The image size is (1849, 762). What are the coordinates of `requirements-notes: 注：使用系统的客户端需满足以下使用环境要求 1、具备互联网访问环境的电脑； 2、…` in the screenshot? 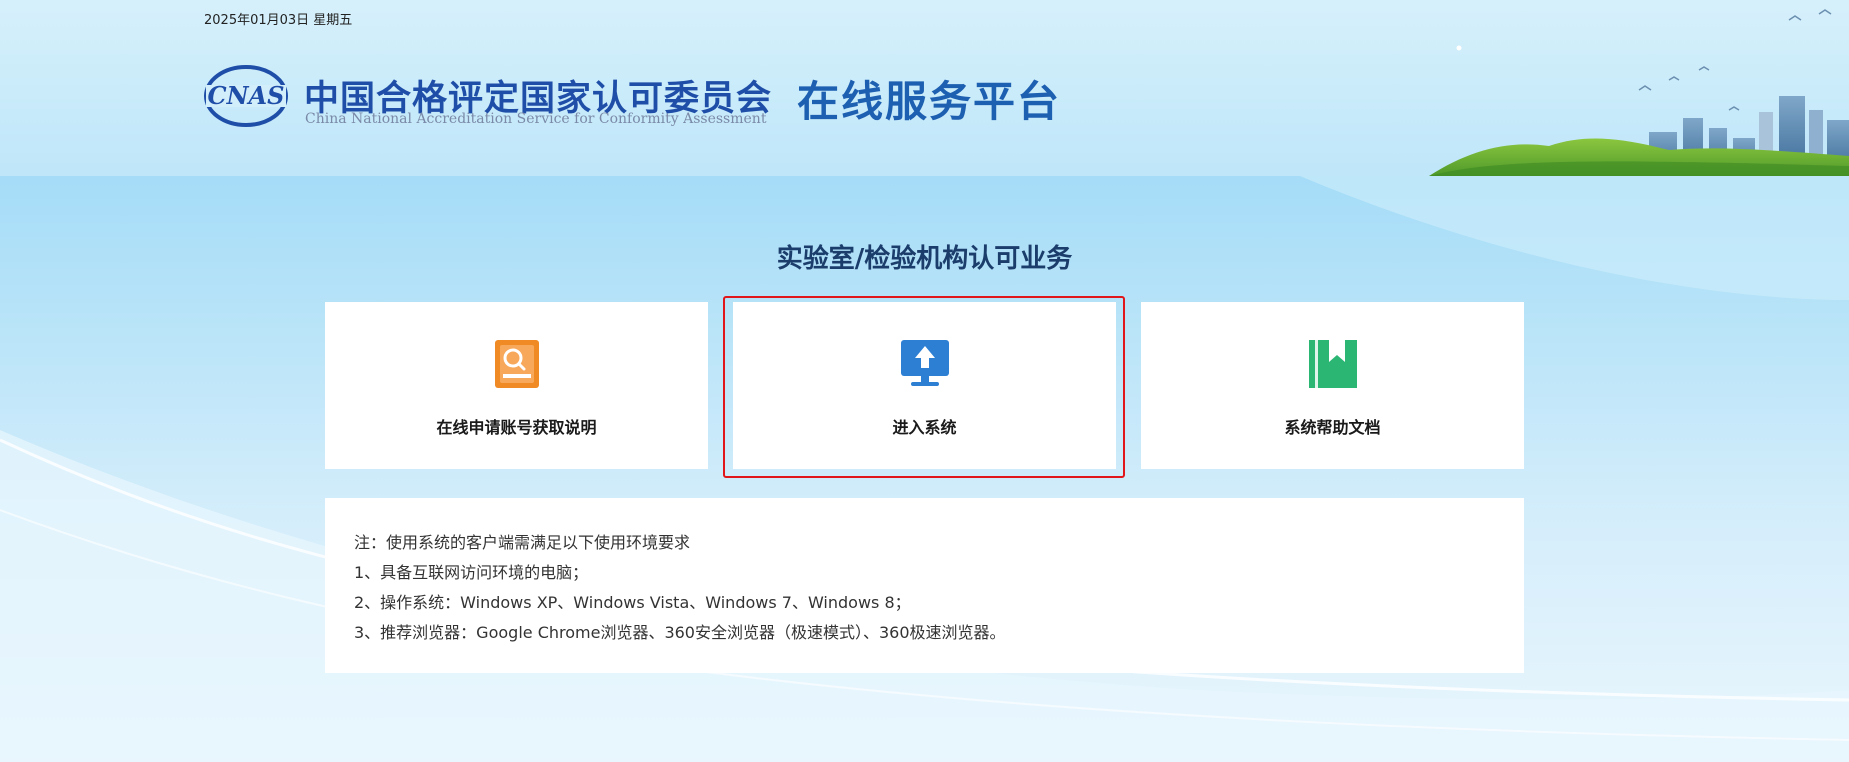 It's located at (924, 585).